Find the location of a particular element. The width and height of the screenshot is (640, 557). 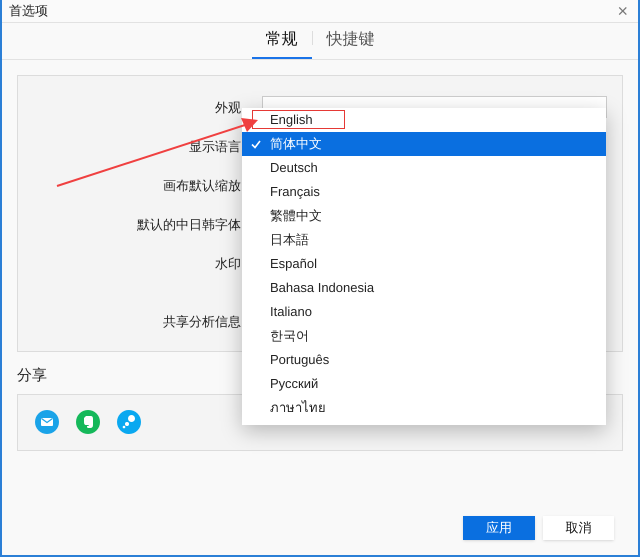

menu-item: Русский is located at coordinates (424, 384).